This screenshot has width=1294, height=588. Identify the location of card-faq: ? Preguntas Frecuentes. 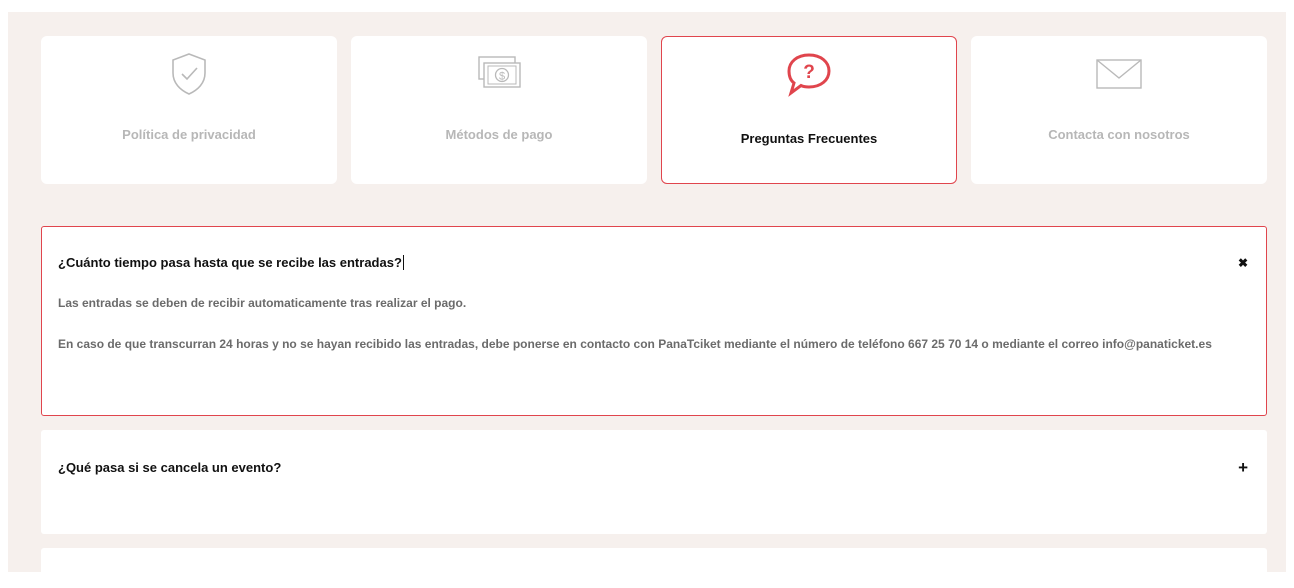
(809, 110).